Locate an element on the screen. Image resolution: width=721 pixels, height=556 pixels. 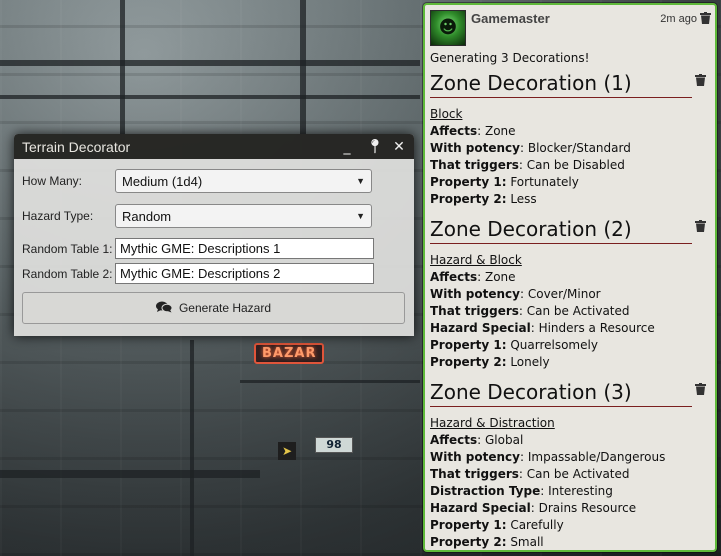
property-value: : Zone is located at coordinates (496, 277).